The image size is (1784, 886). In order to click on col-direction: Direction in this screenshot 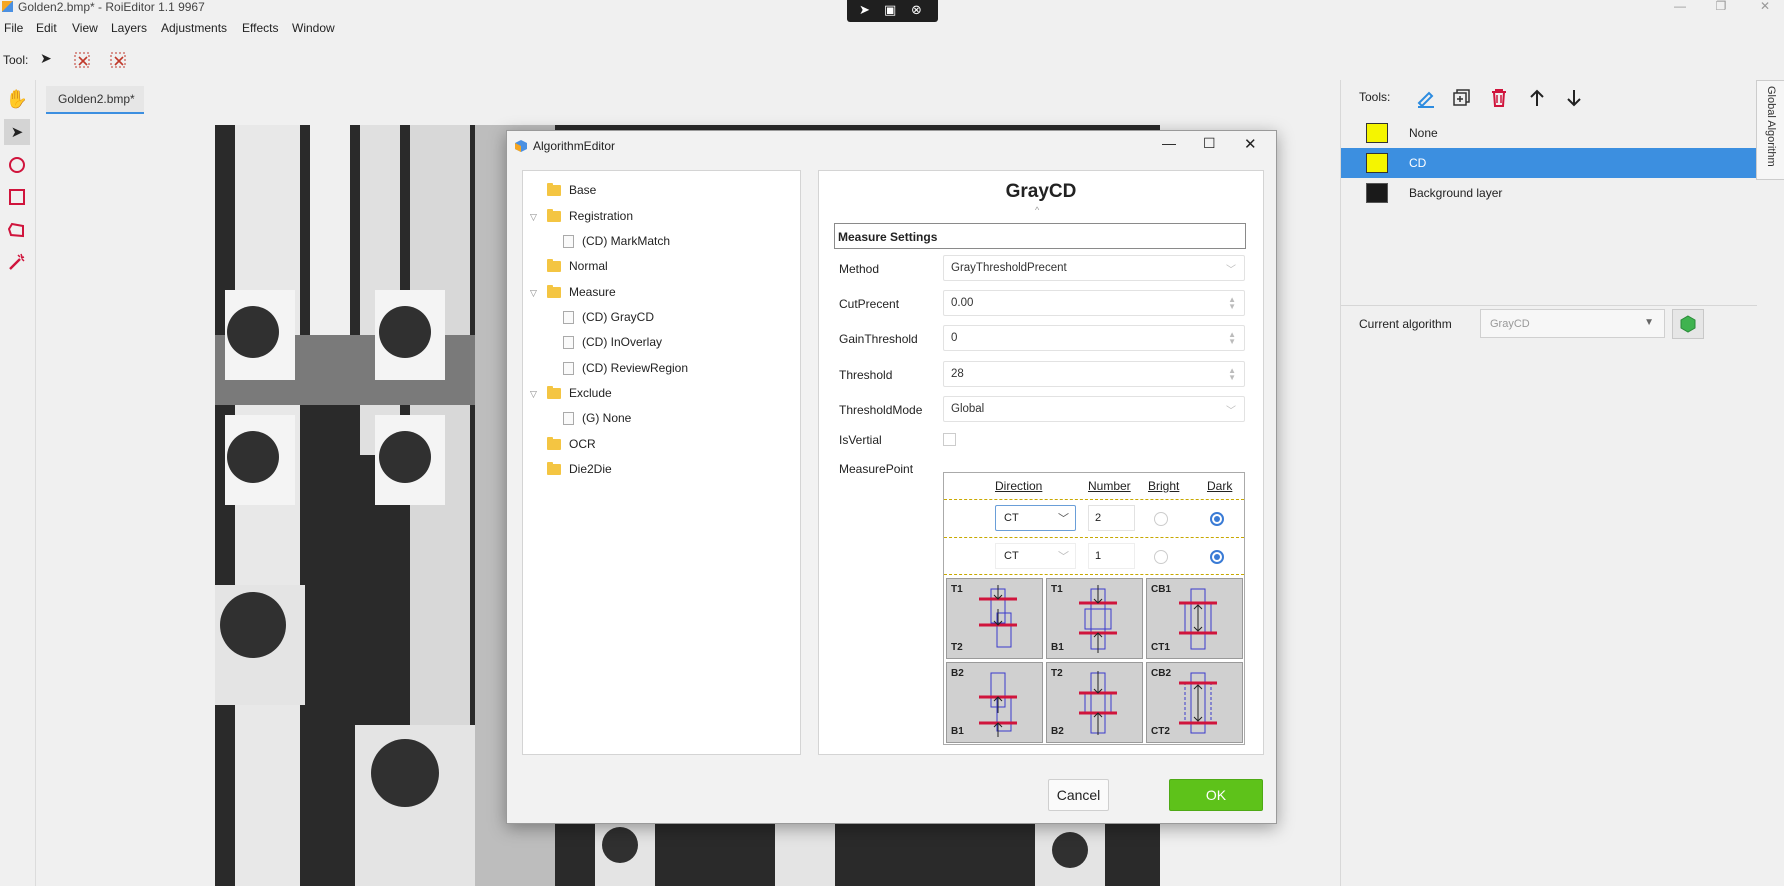, I will do `click(1019, 486)`.